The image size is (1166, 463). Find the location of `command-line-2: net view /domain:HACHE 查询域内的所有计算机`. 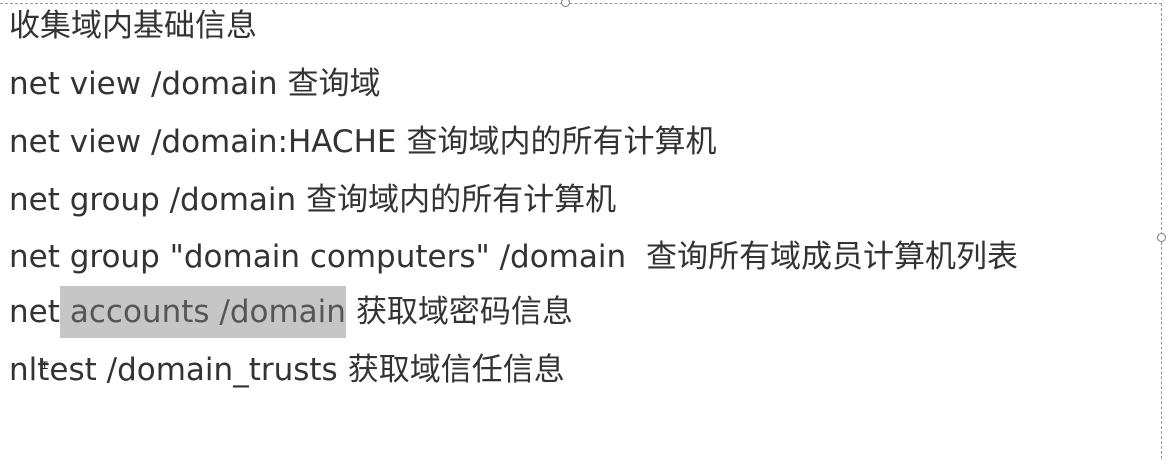

command-line-2: net view /domain:HACHE 查询域内的所有计算机 is located at coordinates (576, 142).